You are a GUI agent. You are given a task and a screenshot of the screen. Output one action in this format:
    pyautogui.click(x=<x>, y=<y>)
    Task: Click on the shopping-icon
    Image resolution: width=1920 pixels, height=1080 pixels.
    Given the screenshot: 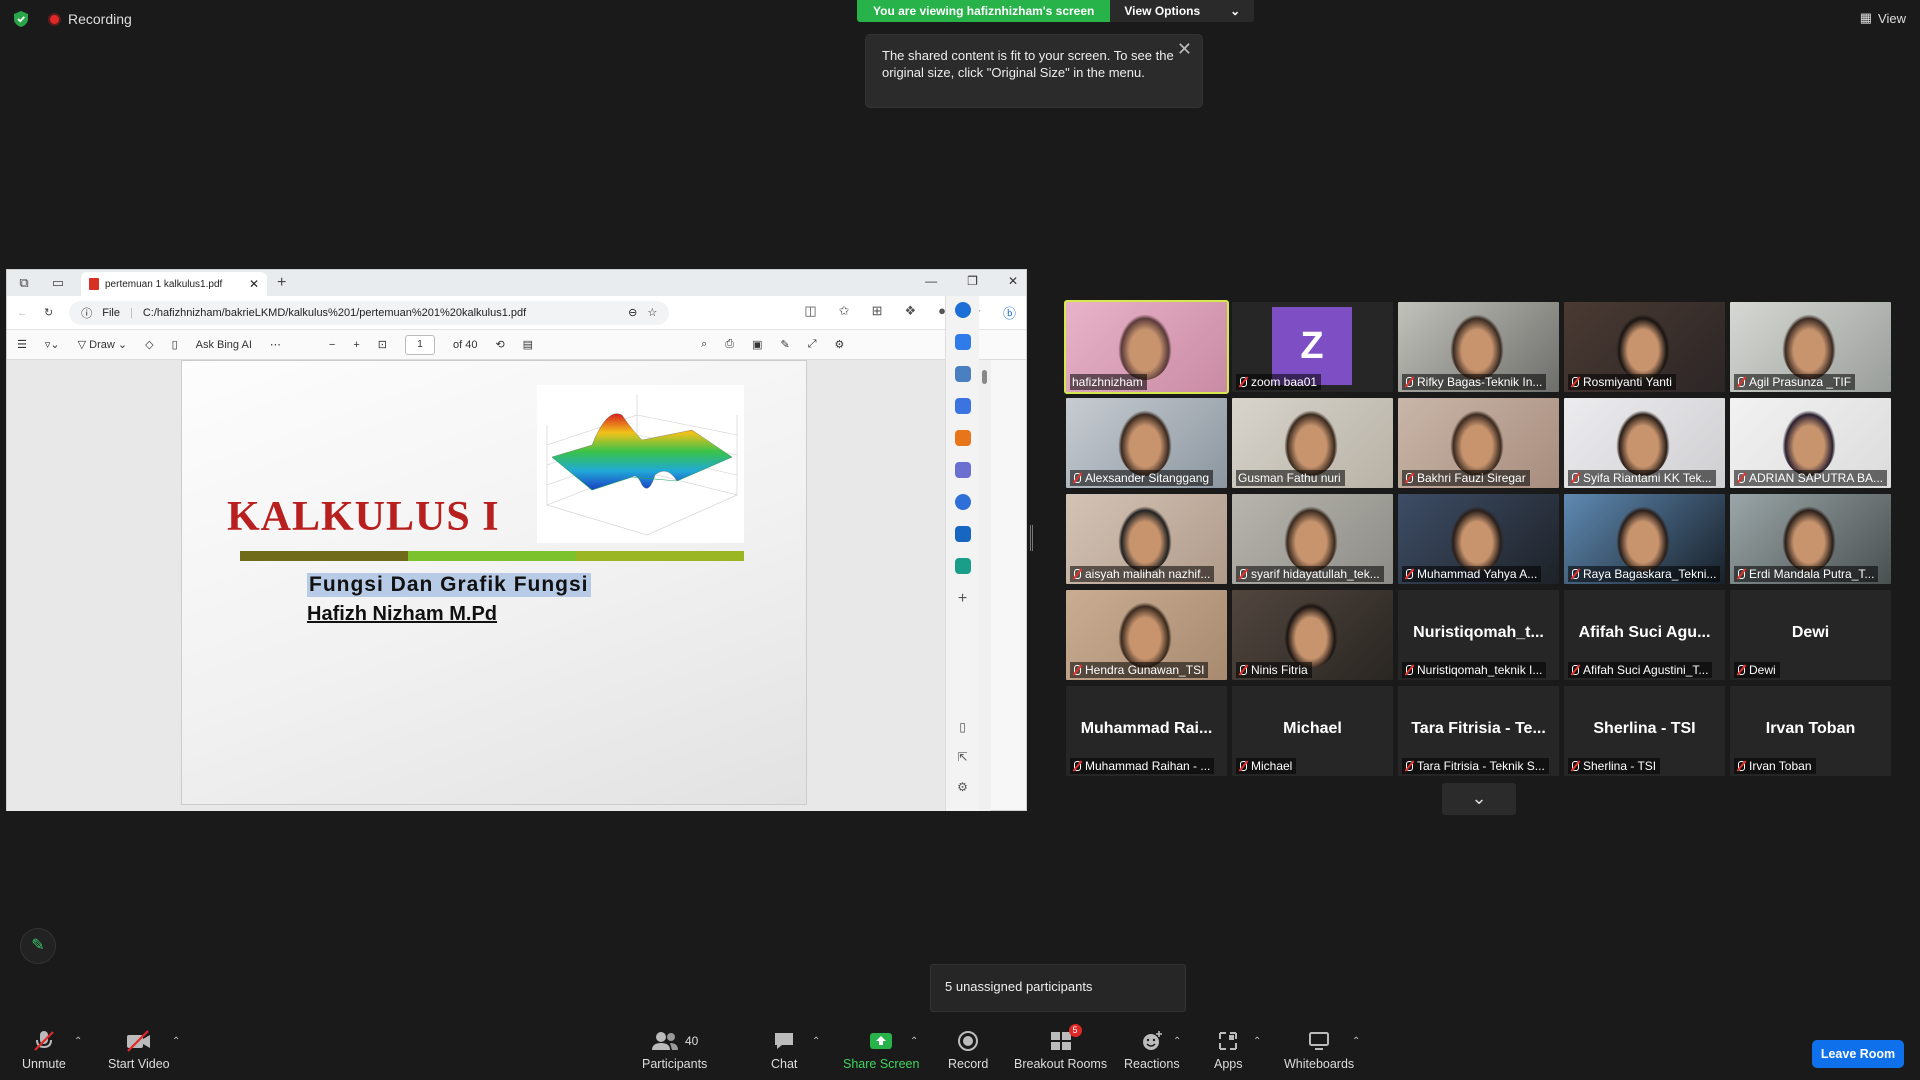 What is the action you would take?
    pyautogui.click(x=962, y=406)
    